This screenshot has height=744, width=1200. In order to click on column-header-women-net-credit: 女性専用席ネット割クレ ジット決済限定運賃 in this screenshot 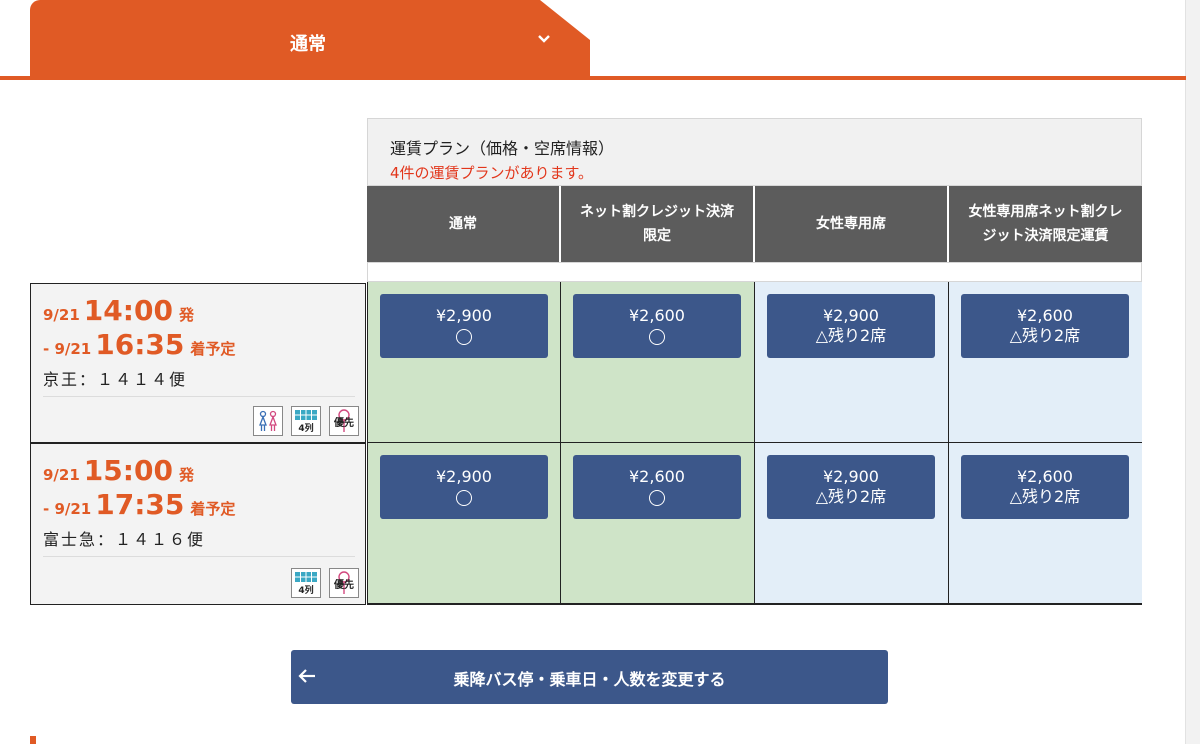, I will do `click(1045, 224)`.